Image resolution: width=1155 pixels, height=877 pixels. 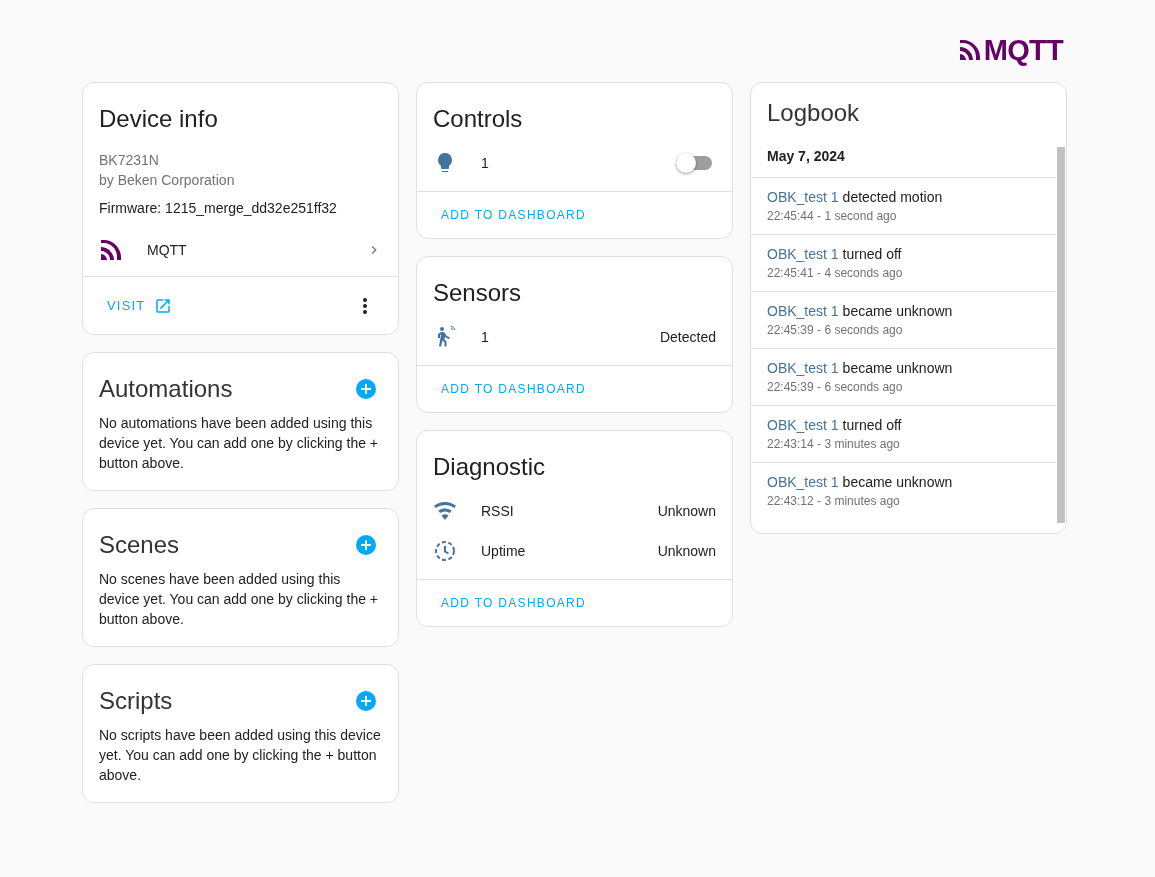 I want to click on event-time: 22:43:14 - 3 minutes ago, so click(x=834, y=444).